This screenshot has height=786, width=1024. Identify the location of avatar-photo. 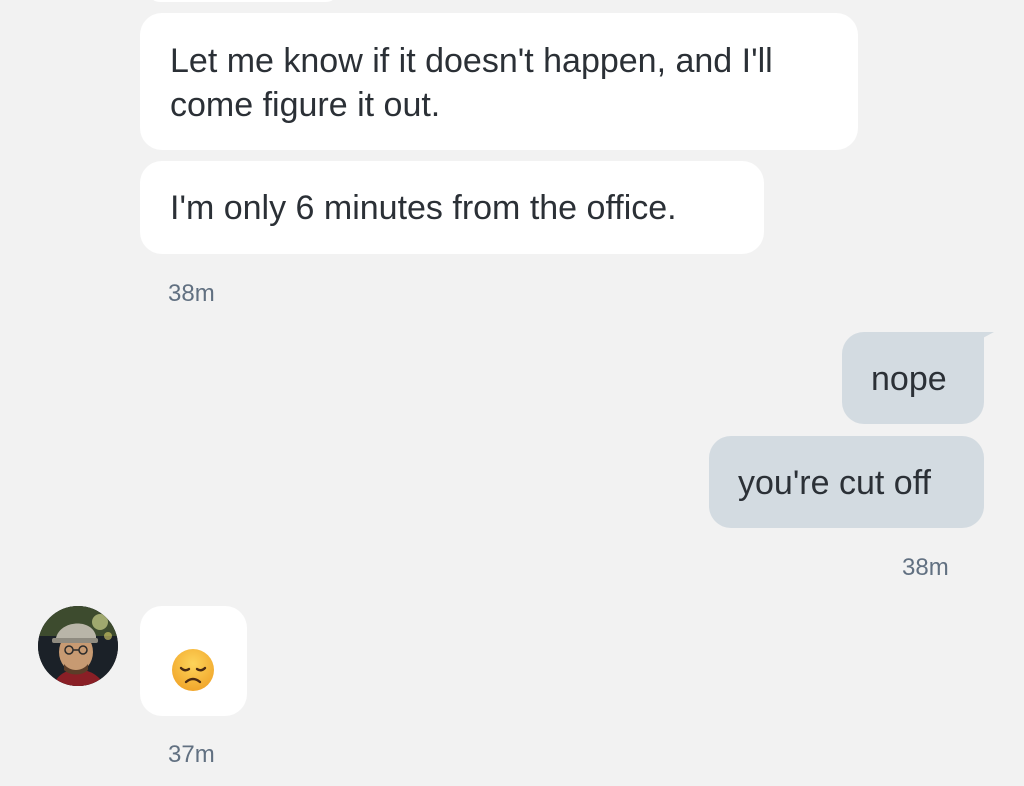
(78, 646).